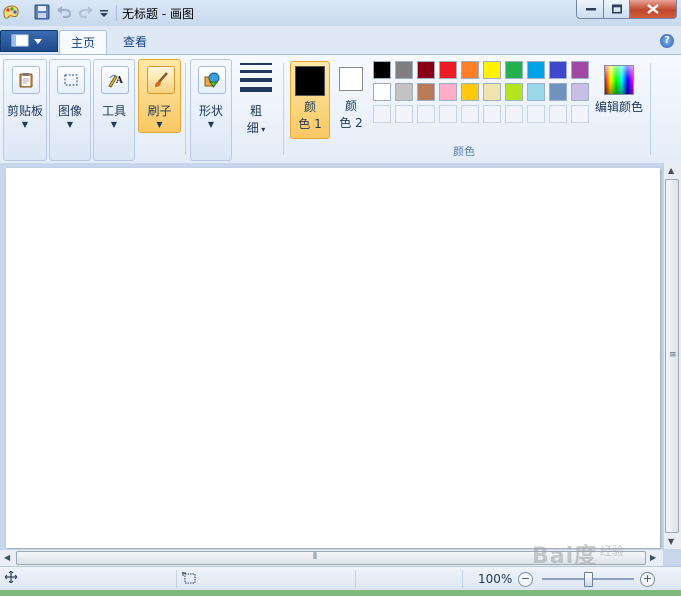 The image size is (681, 596). Describe the element at coordinates (462, 579) in the screenshot. I see `status-separator` at that location.